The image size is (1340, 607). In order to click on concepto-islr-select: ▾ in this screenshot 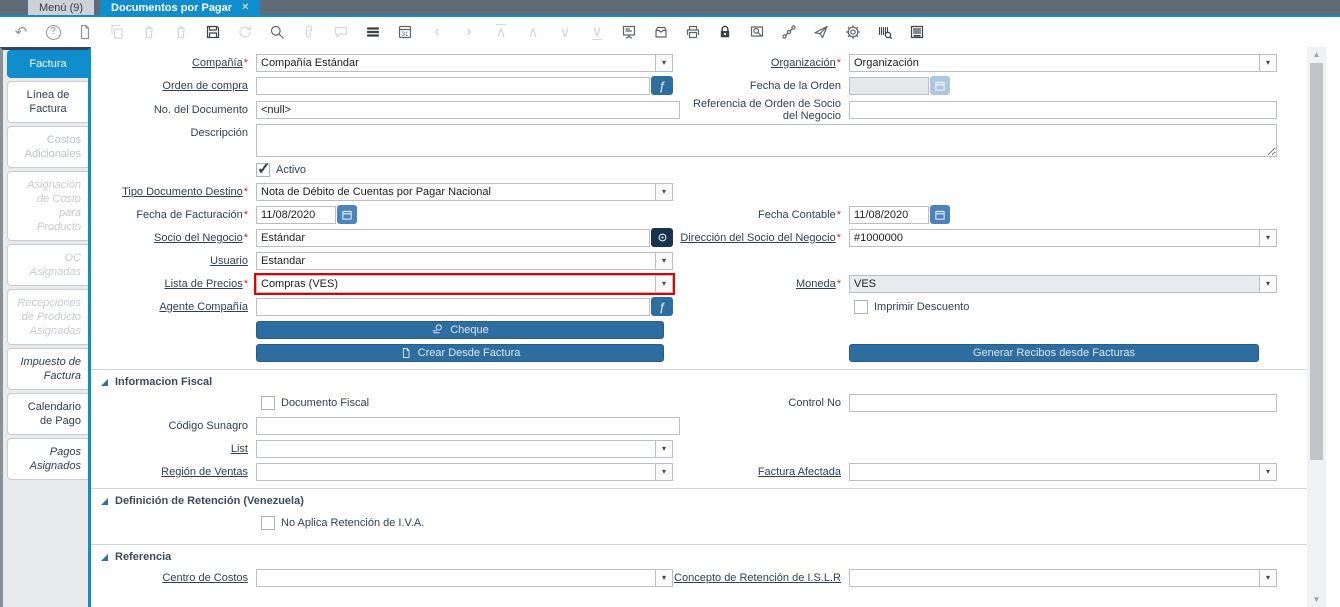, I will do `click(1063, 577)`.